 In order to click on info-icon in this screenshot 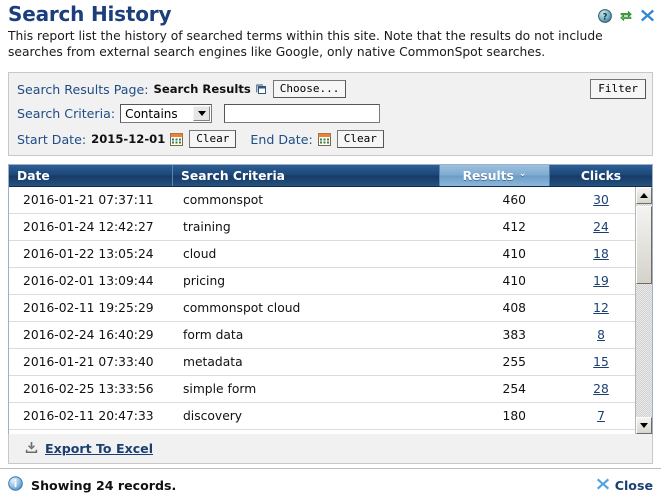, I will do `click(15, 485)`.